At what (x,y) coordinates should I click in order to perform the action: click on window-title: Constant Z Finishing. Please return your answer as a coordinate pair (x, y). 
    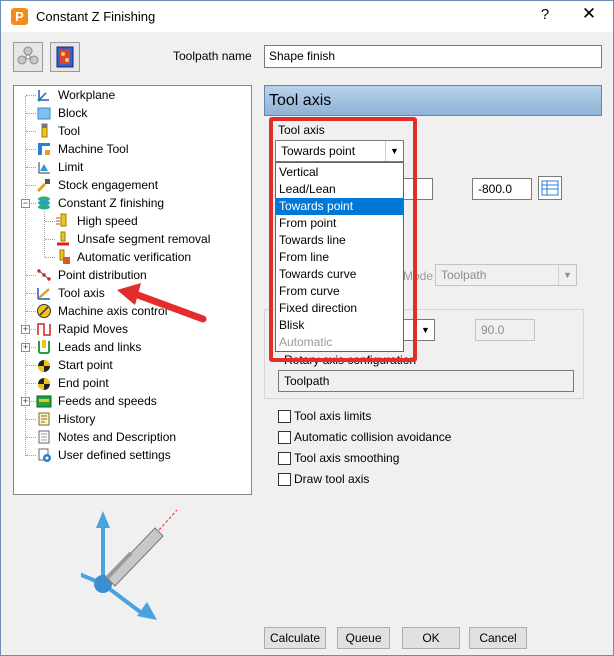
    Looking at the image, I should click on (96, 16).